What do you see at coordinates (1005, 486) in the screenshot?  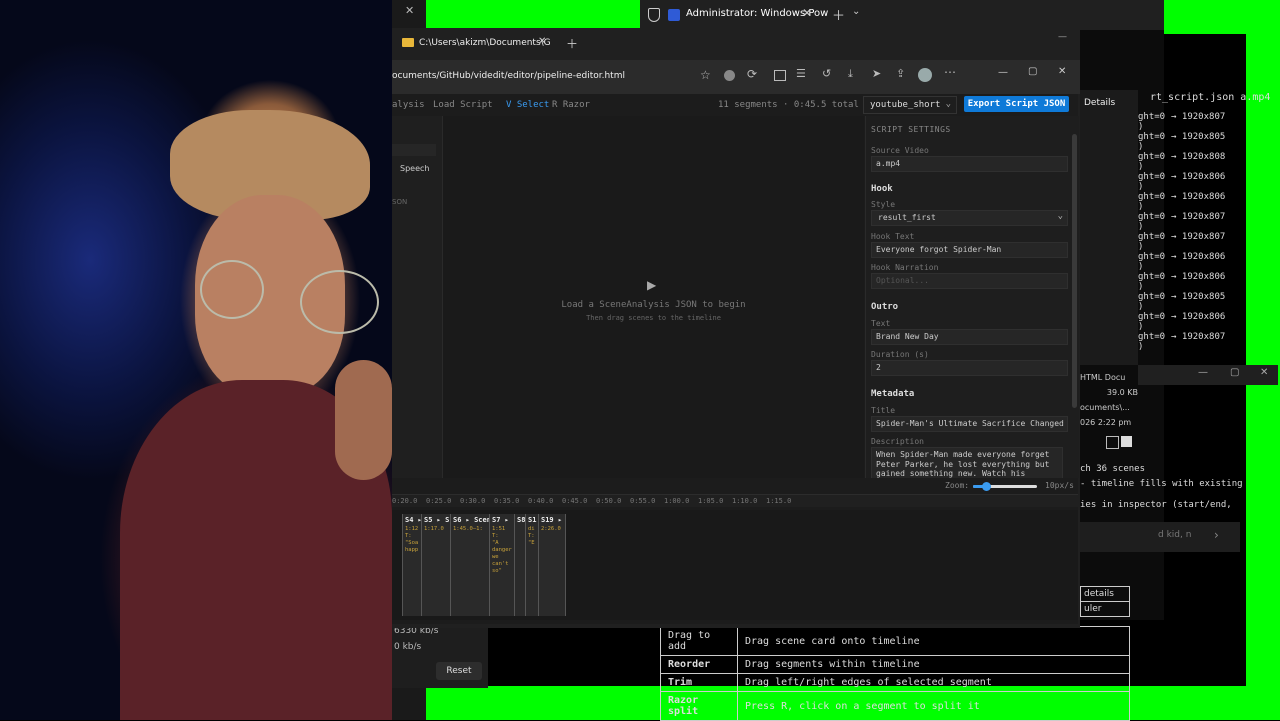 I see `zoom-slider` at bounding box center [1005, 486].